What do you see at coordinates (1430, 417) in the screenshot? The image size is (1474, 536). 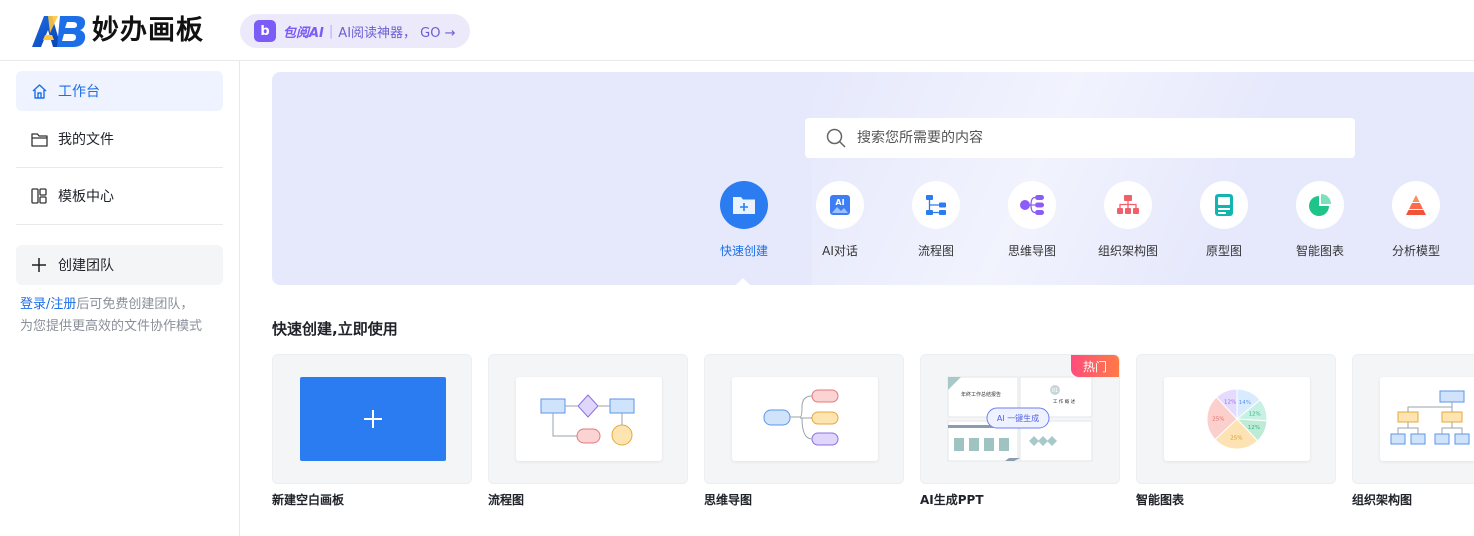 I see `org-chart-preview-icon` at bounding box center [1430, 417].